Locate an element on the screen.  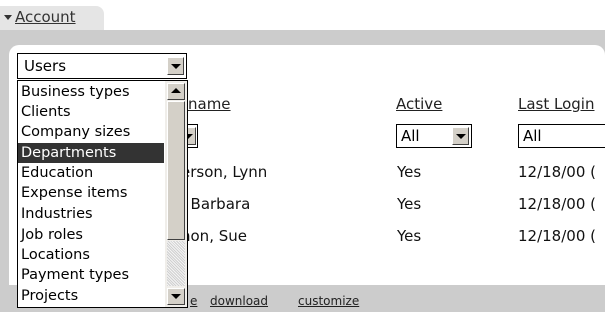
last-login-filter-select: All is located at coordinates (561, 136).